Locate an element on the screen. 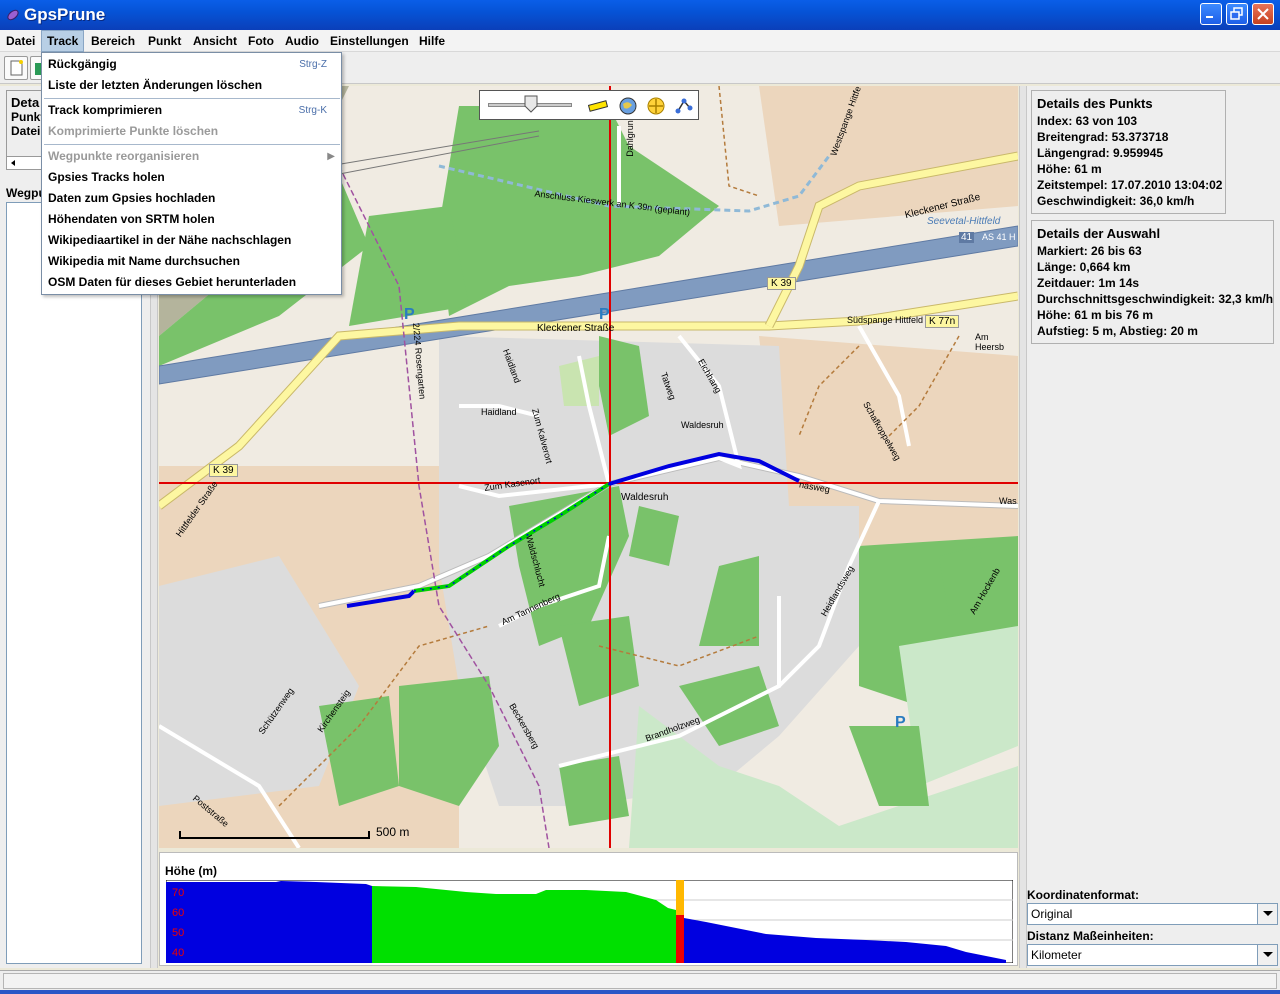  new-file-button is located at coordinates (16, 68).